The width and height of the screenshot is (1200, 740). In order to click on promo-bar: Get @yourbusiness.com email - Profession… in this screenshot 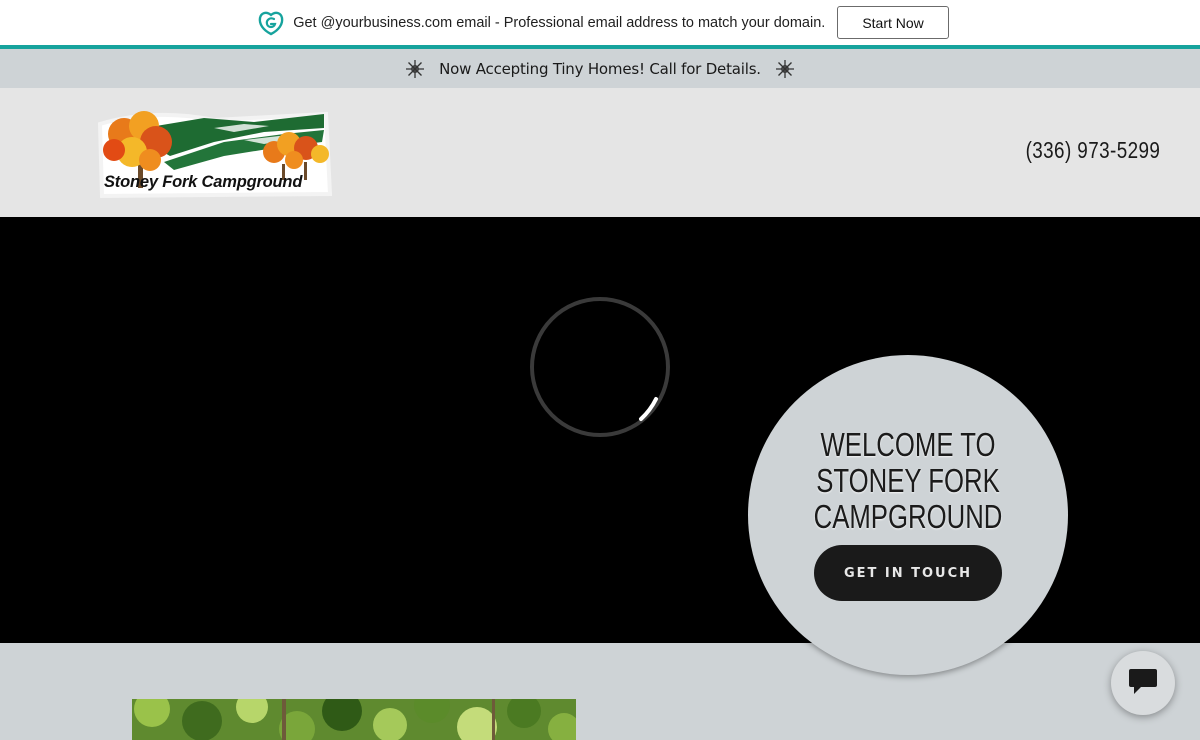, I will do `click(600, 22)`.